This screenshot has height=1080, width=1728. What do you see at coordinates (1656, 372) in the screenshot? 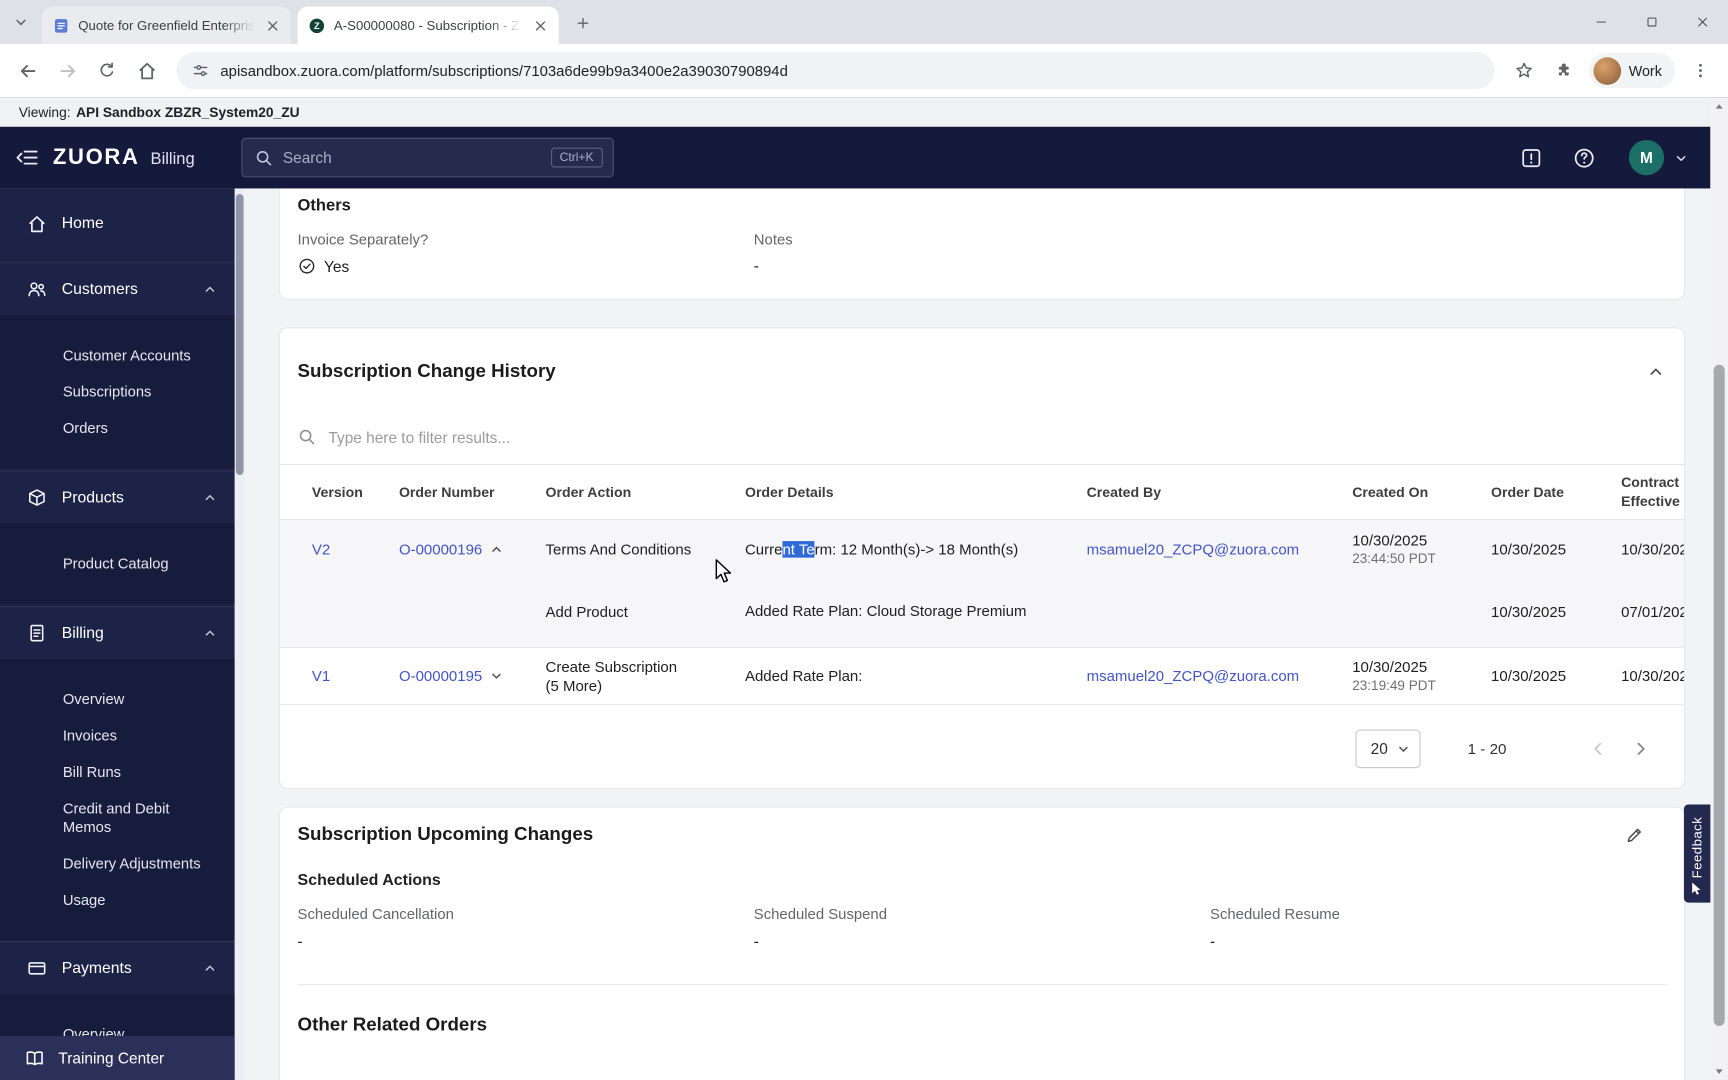
I see `collapse-section-icon` at bounding box center [1656, 372].